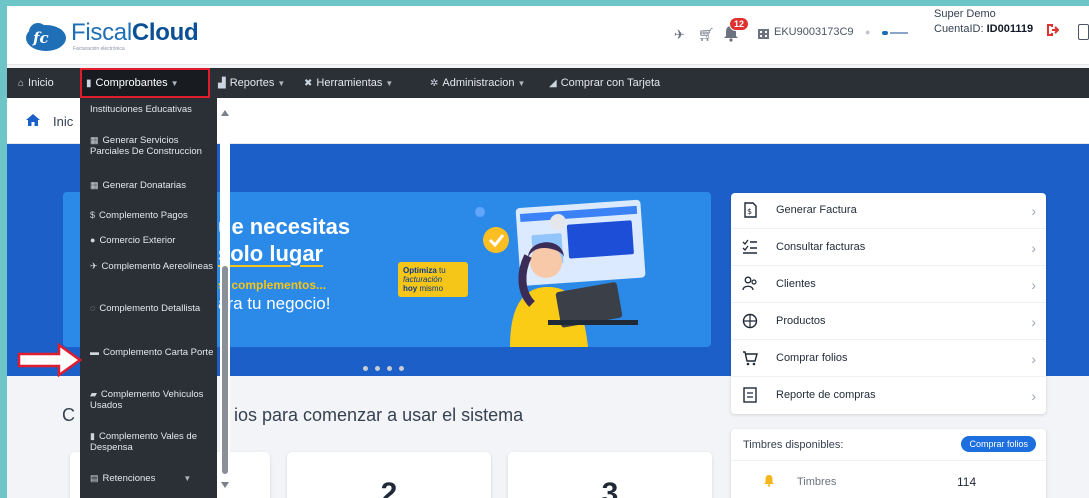 The image size is (1089, 498). What do you see at coordinates (750, 321) in the screenshot?
I see `box-icon` at bounding box center [750, 321].